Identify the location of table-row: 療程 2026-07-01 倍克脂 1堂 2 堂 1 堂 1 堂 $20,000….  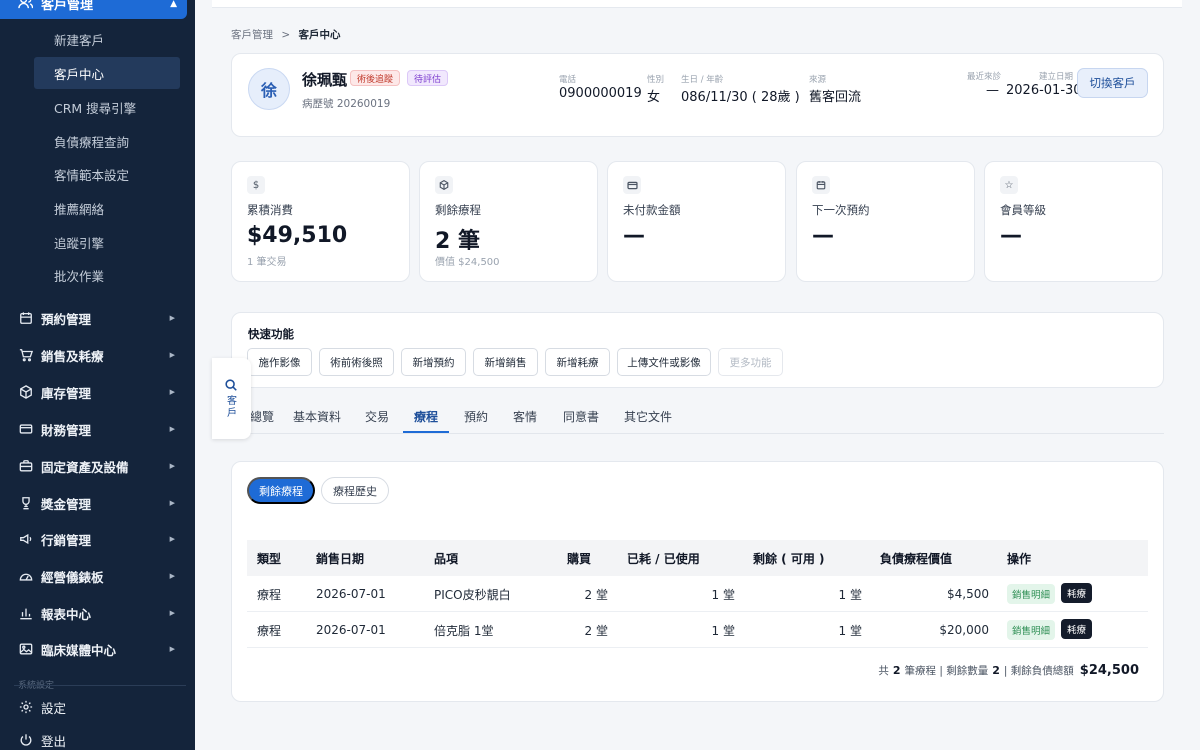
(697, 630).